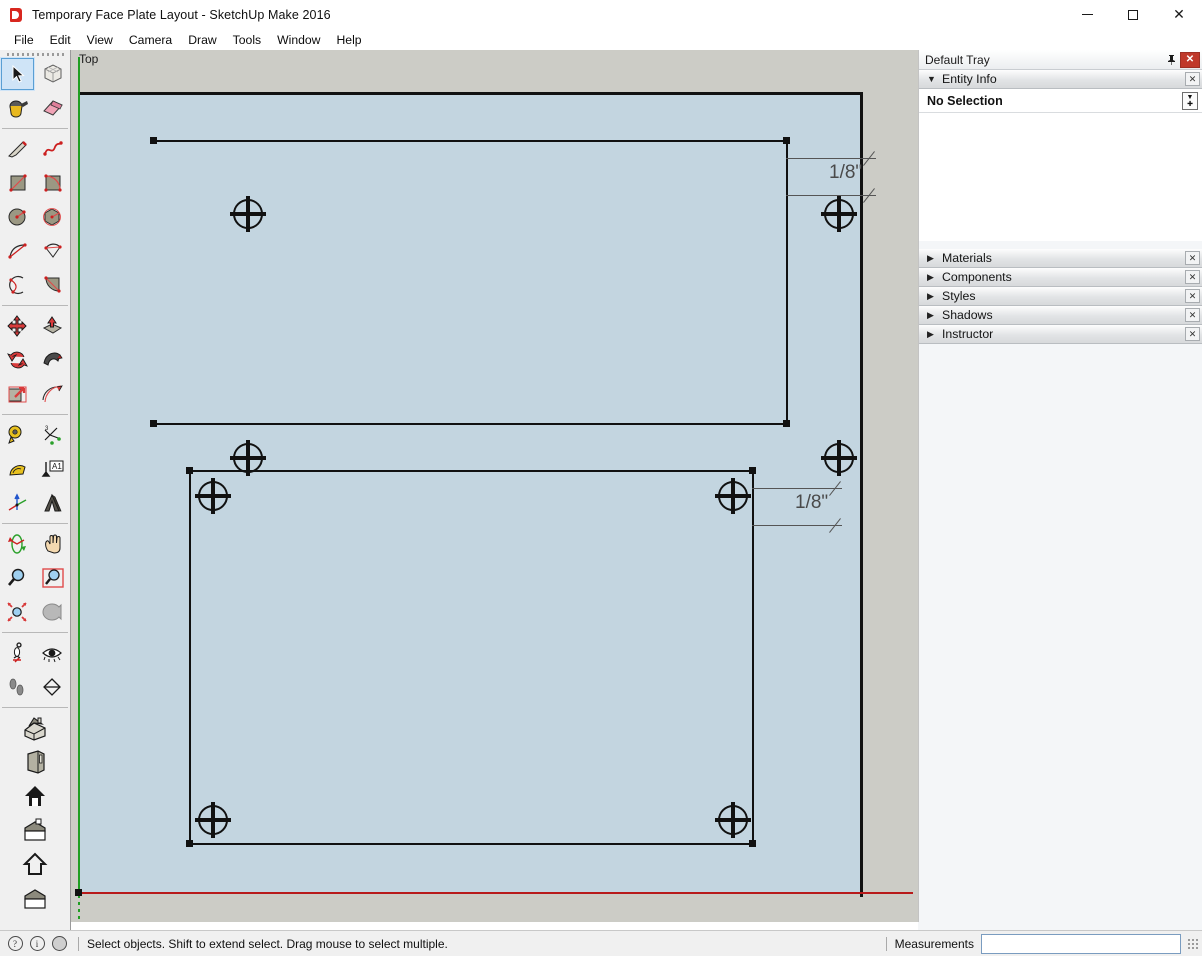 The width and height of the screenshot is (1202, 956). Describe the element at coordinates (35, 864) in the screenshot. I see `view-back-button` at that location.